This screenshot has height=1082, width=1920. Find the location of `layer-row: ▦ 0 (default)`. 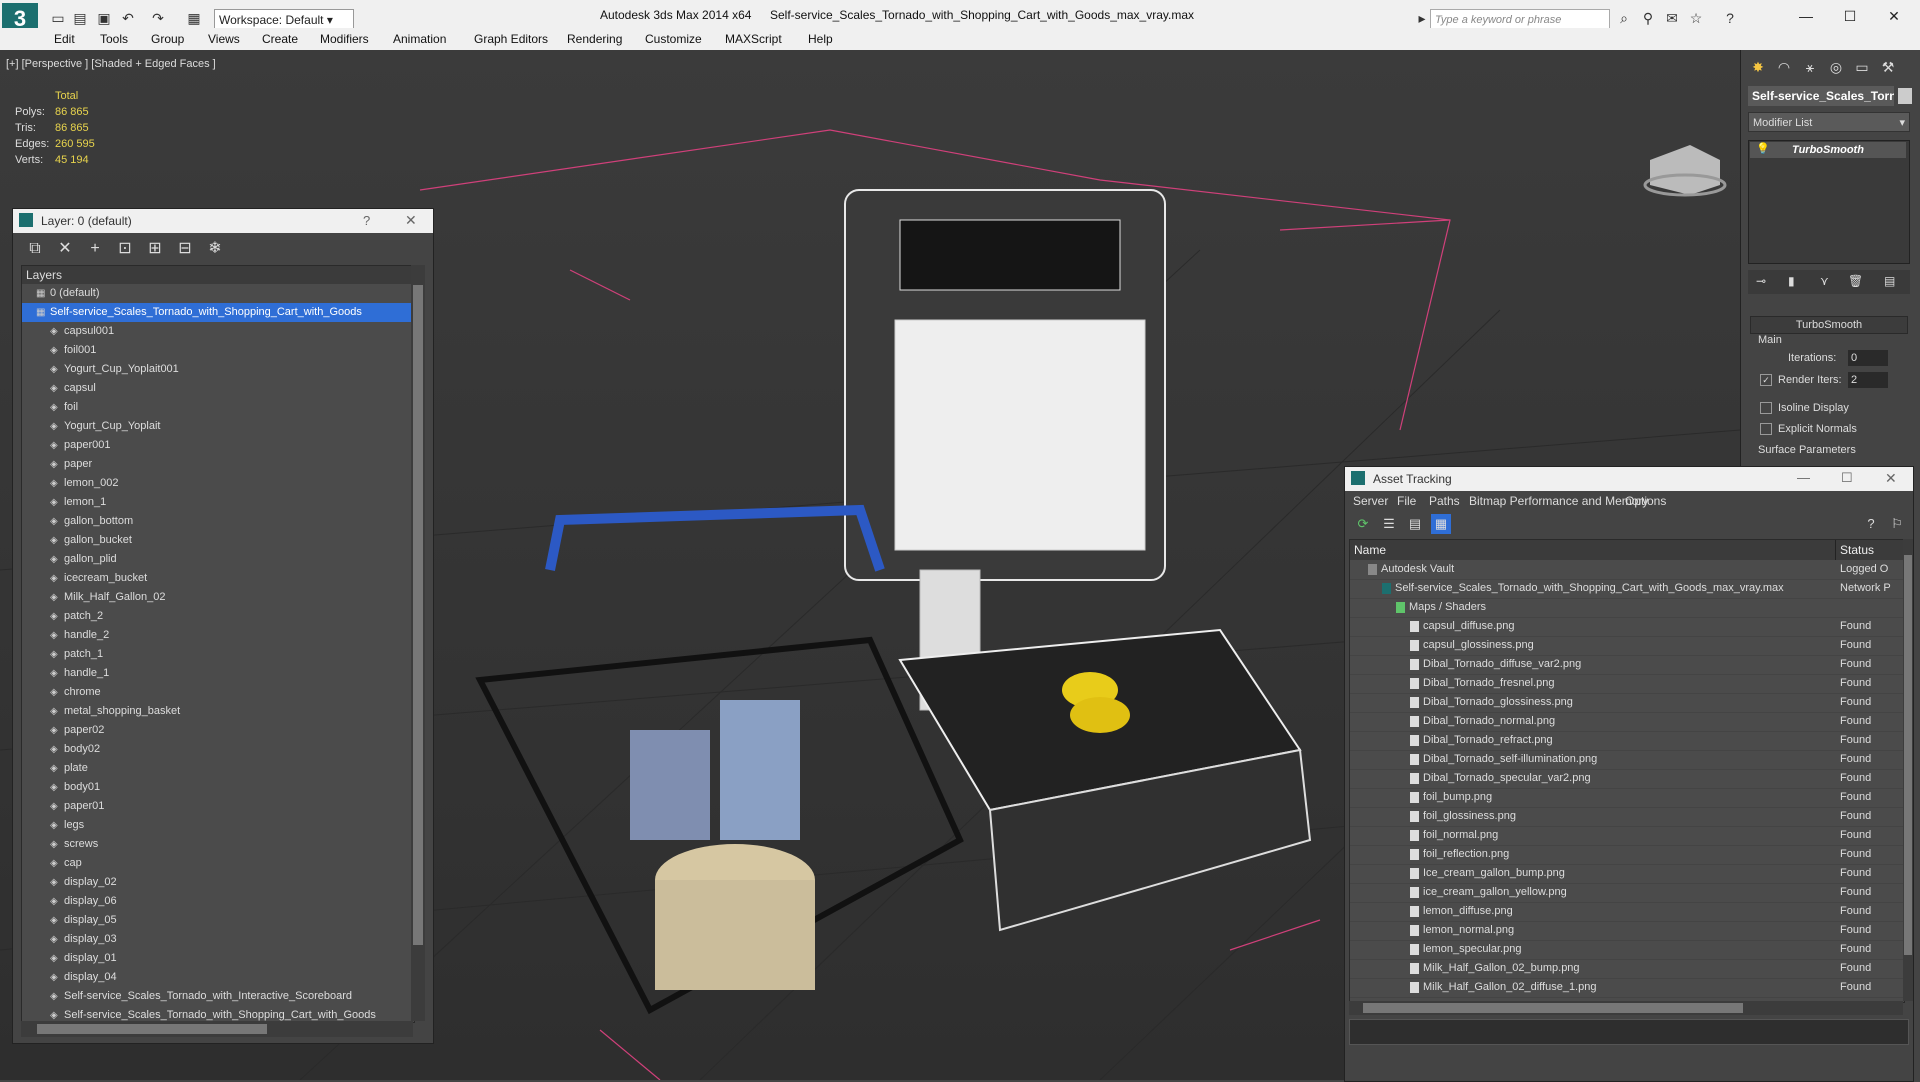

layer-row: ▦ 0 (default) is located at coordinates (218, 293).